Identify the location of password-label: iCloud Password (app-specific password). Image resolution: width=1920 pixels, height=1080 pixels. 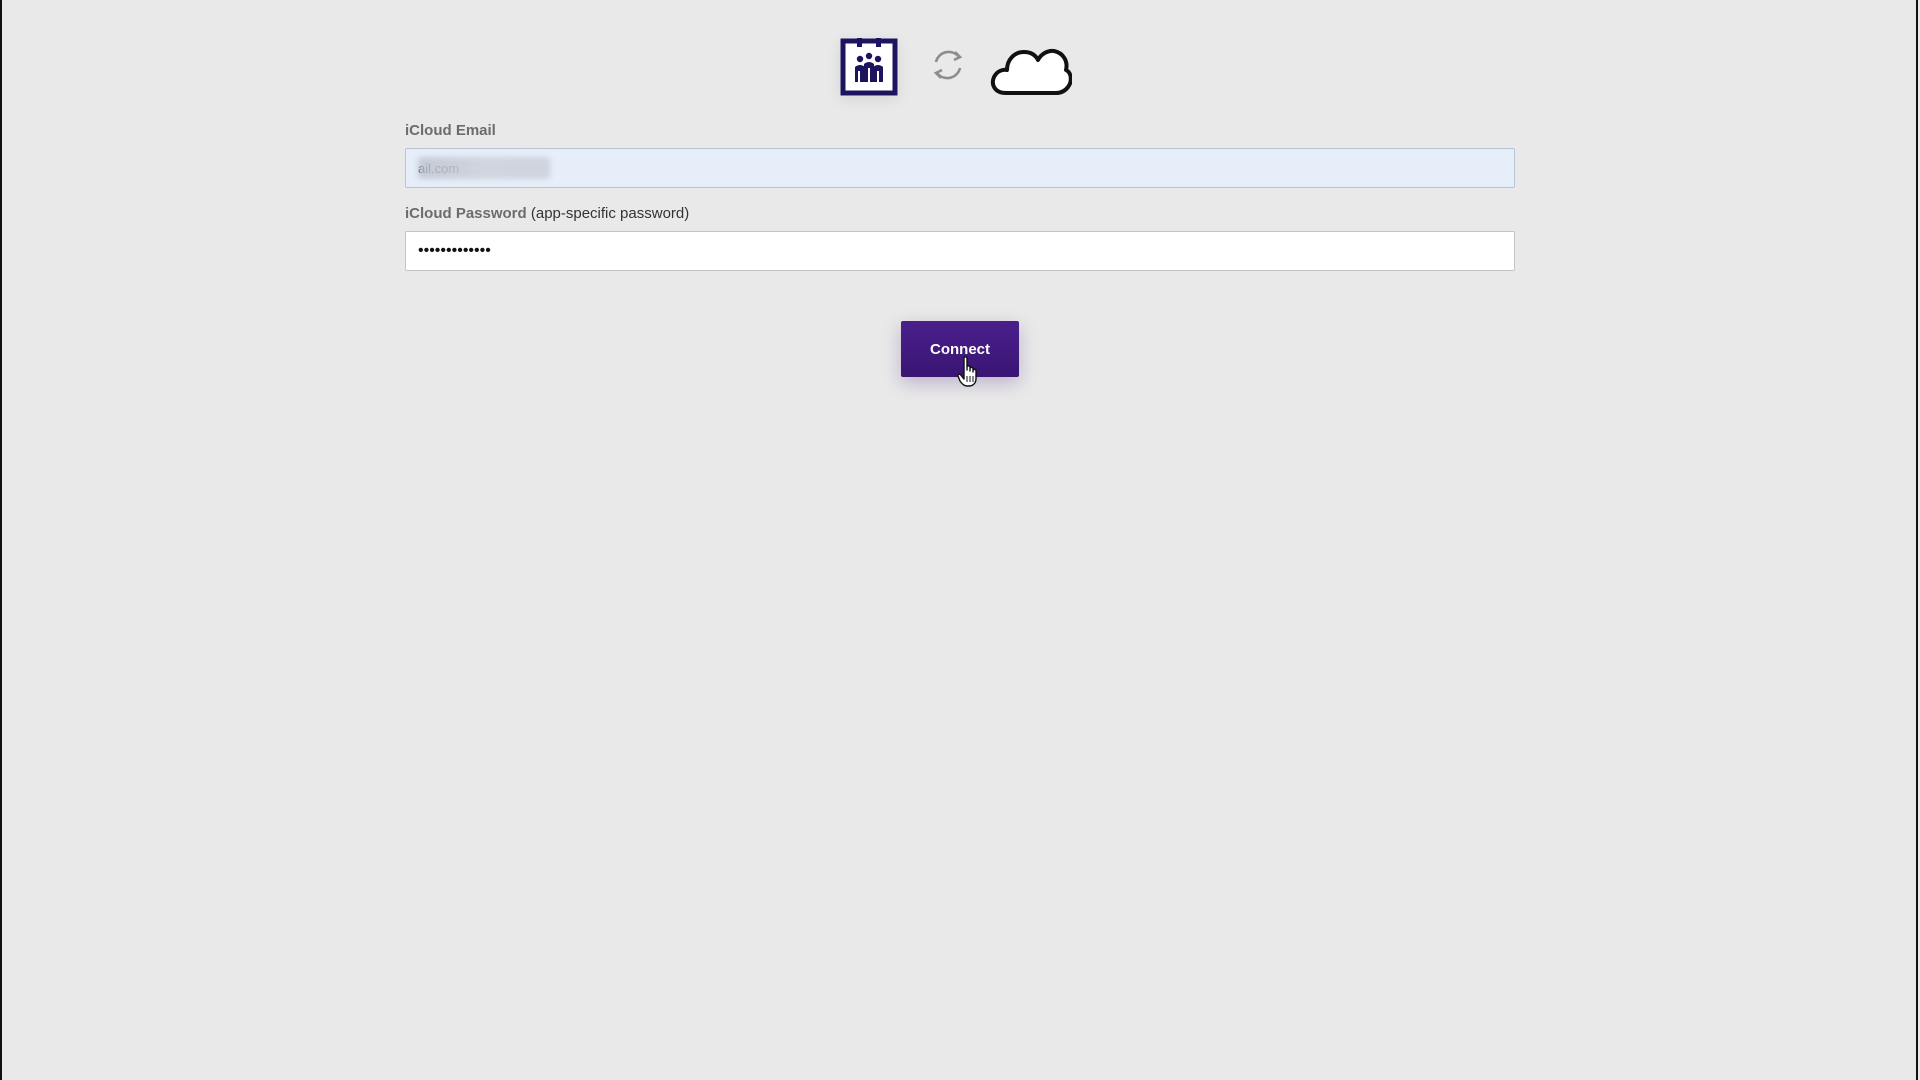
(547, 213).